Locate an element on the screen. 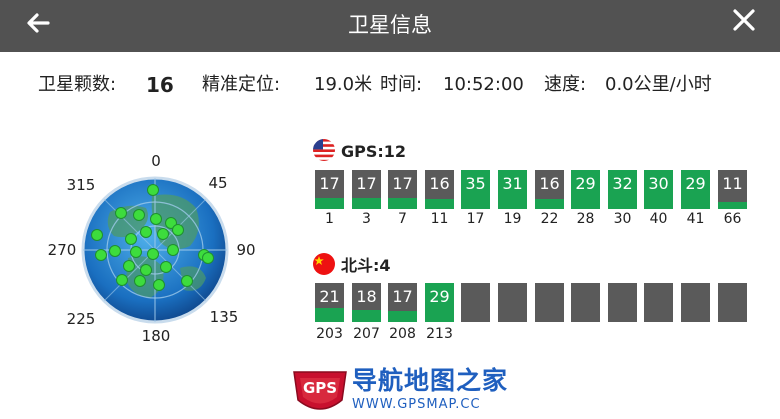 This screenshot has width=780, height=419. gps-snr-value: 30 is located at coordinates (658, 183).